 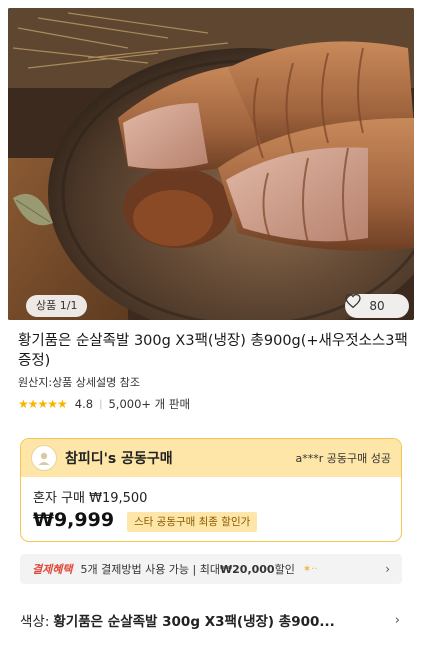 I want to click on discount-badge: 스타 공동구매 최종 할인가, so click(x=192, y=522).